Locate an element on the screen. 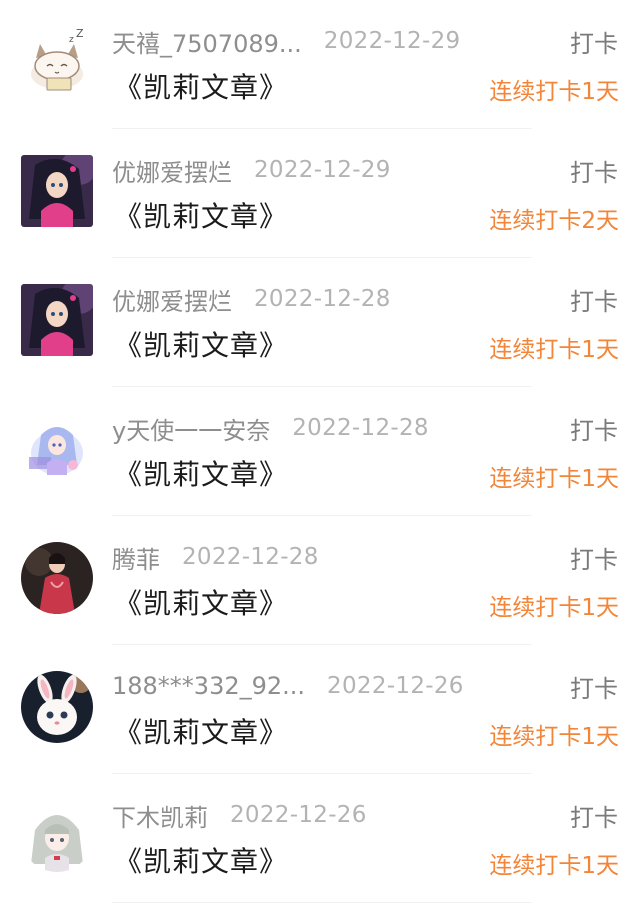  white-rabbit-avatar is located at coordinates (57, 707).